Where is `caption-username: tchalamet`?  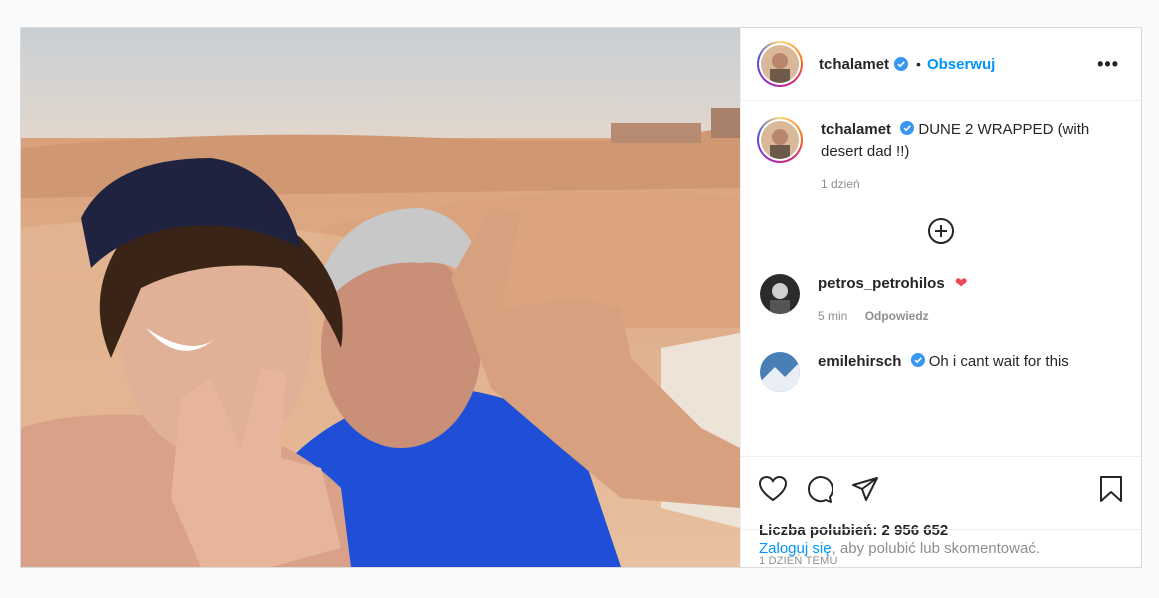
caption-username: tchalamet is located at coordinates (856, 129).